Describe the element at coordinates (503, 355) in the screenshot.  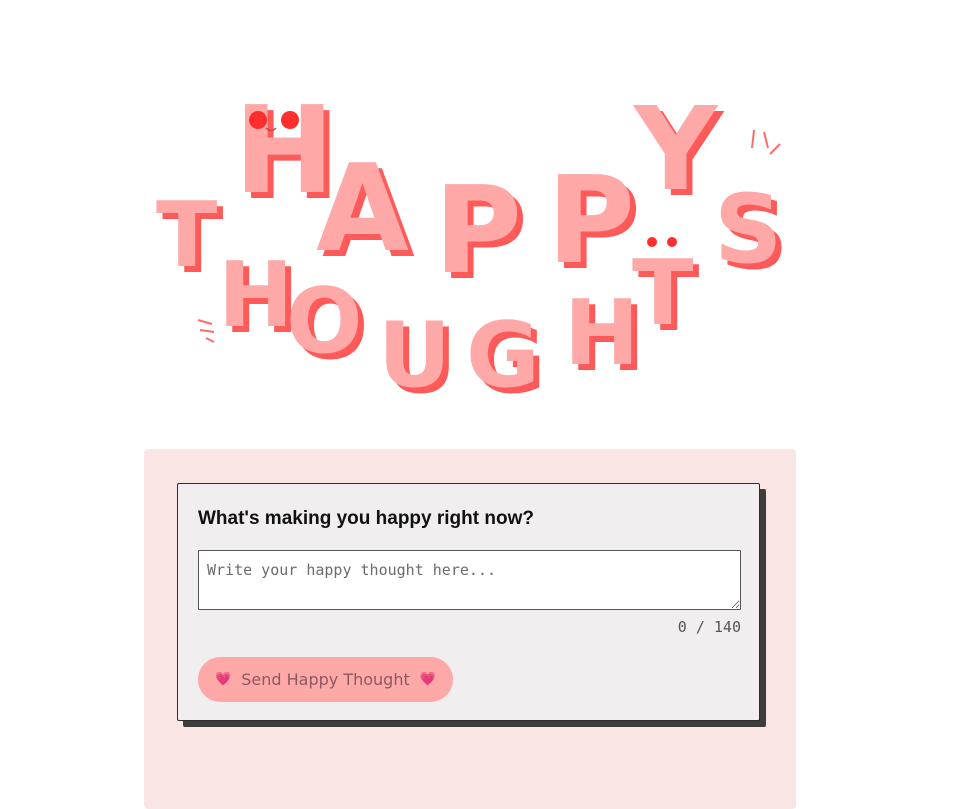
I see `svg-text: G` at that location.